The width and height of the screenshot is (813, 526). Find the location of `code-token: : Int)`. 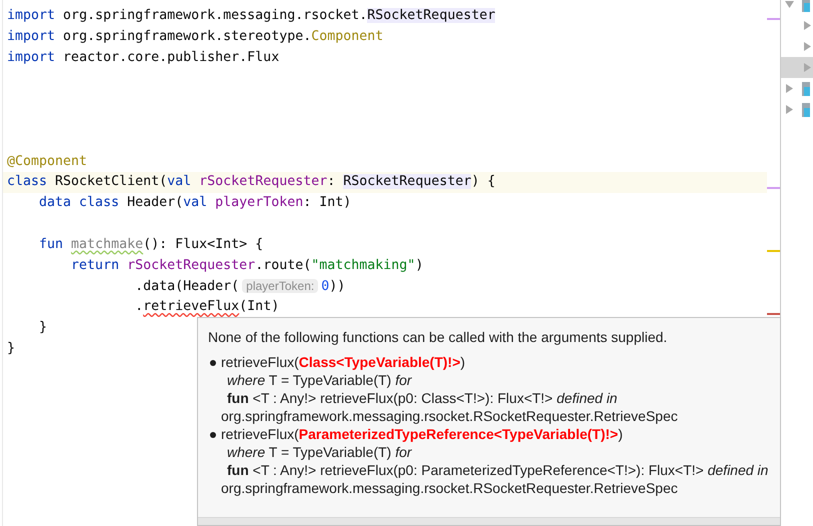

code-token: : Int) is located at coordinates (327, 202).